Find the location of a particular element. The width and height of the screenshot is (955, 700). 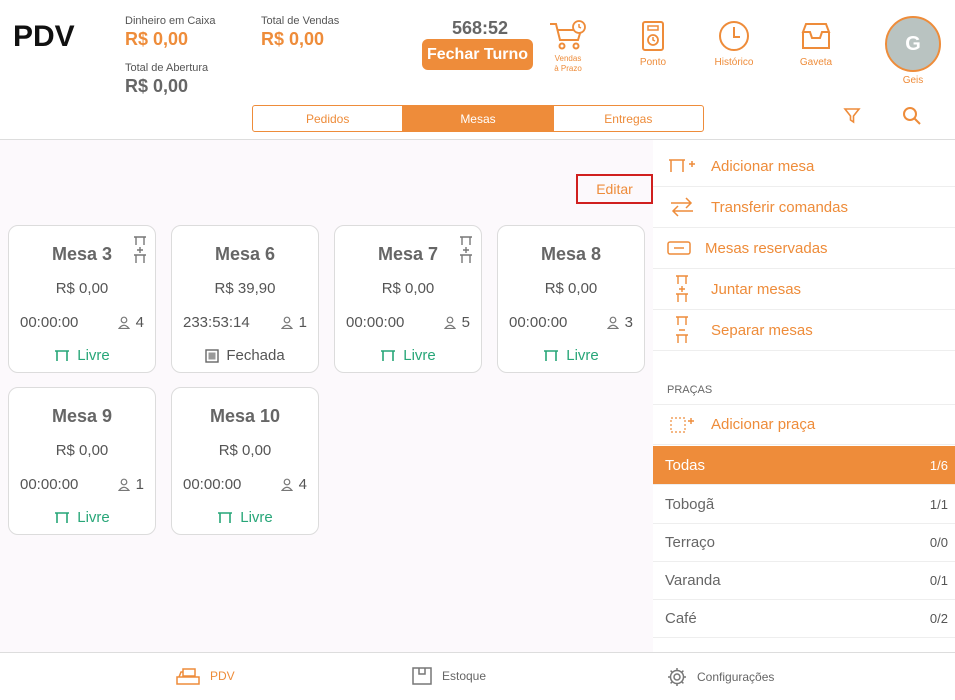

nav-stock-label: Estoque is located at coordinates (464, 676).